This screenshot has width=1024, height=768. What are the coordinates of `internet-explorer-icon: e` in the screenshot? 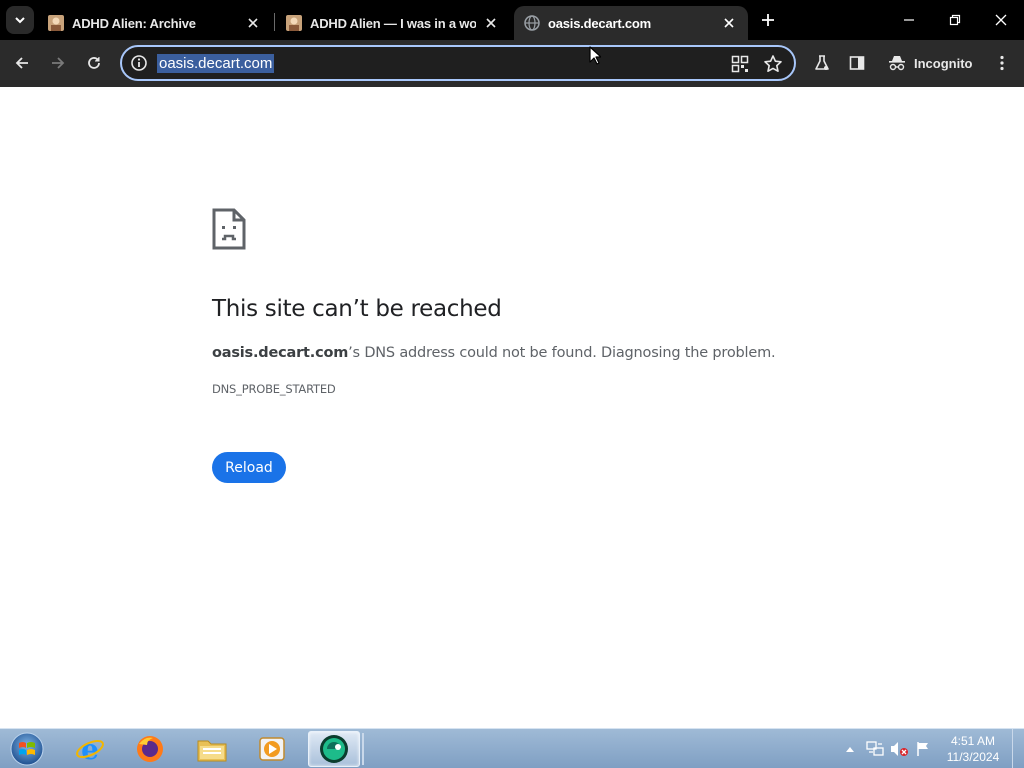 It's located at (90, 749).